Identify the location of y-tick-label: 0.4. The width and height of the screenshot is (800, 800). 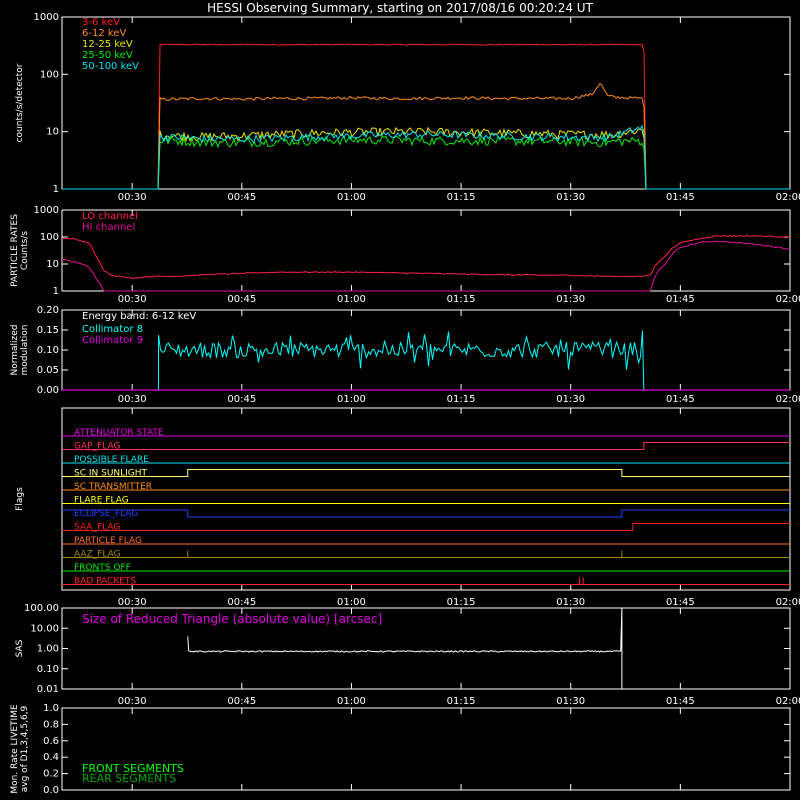
(51, 757).